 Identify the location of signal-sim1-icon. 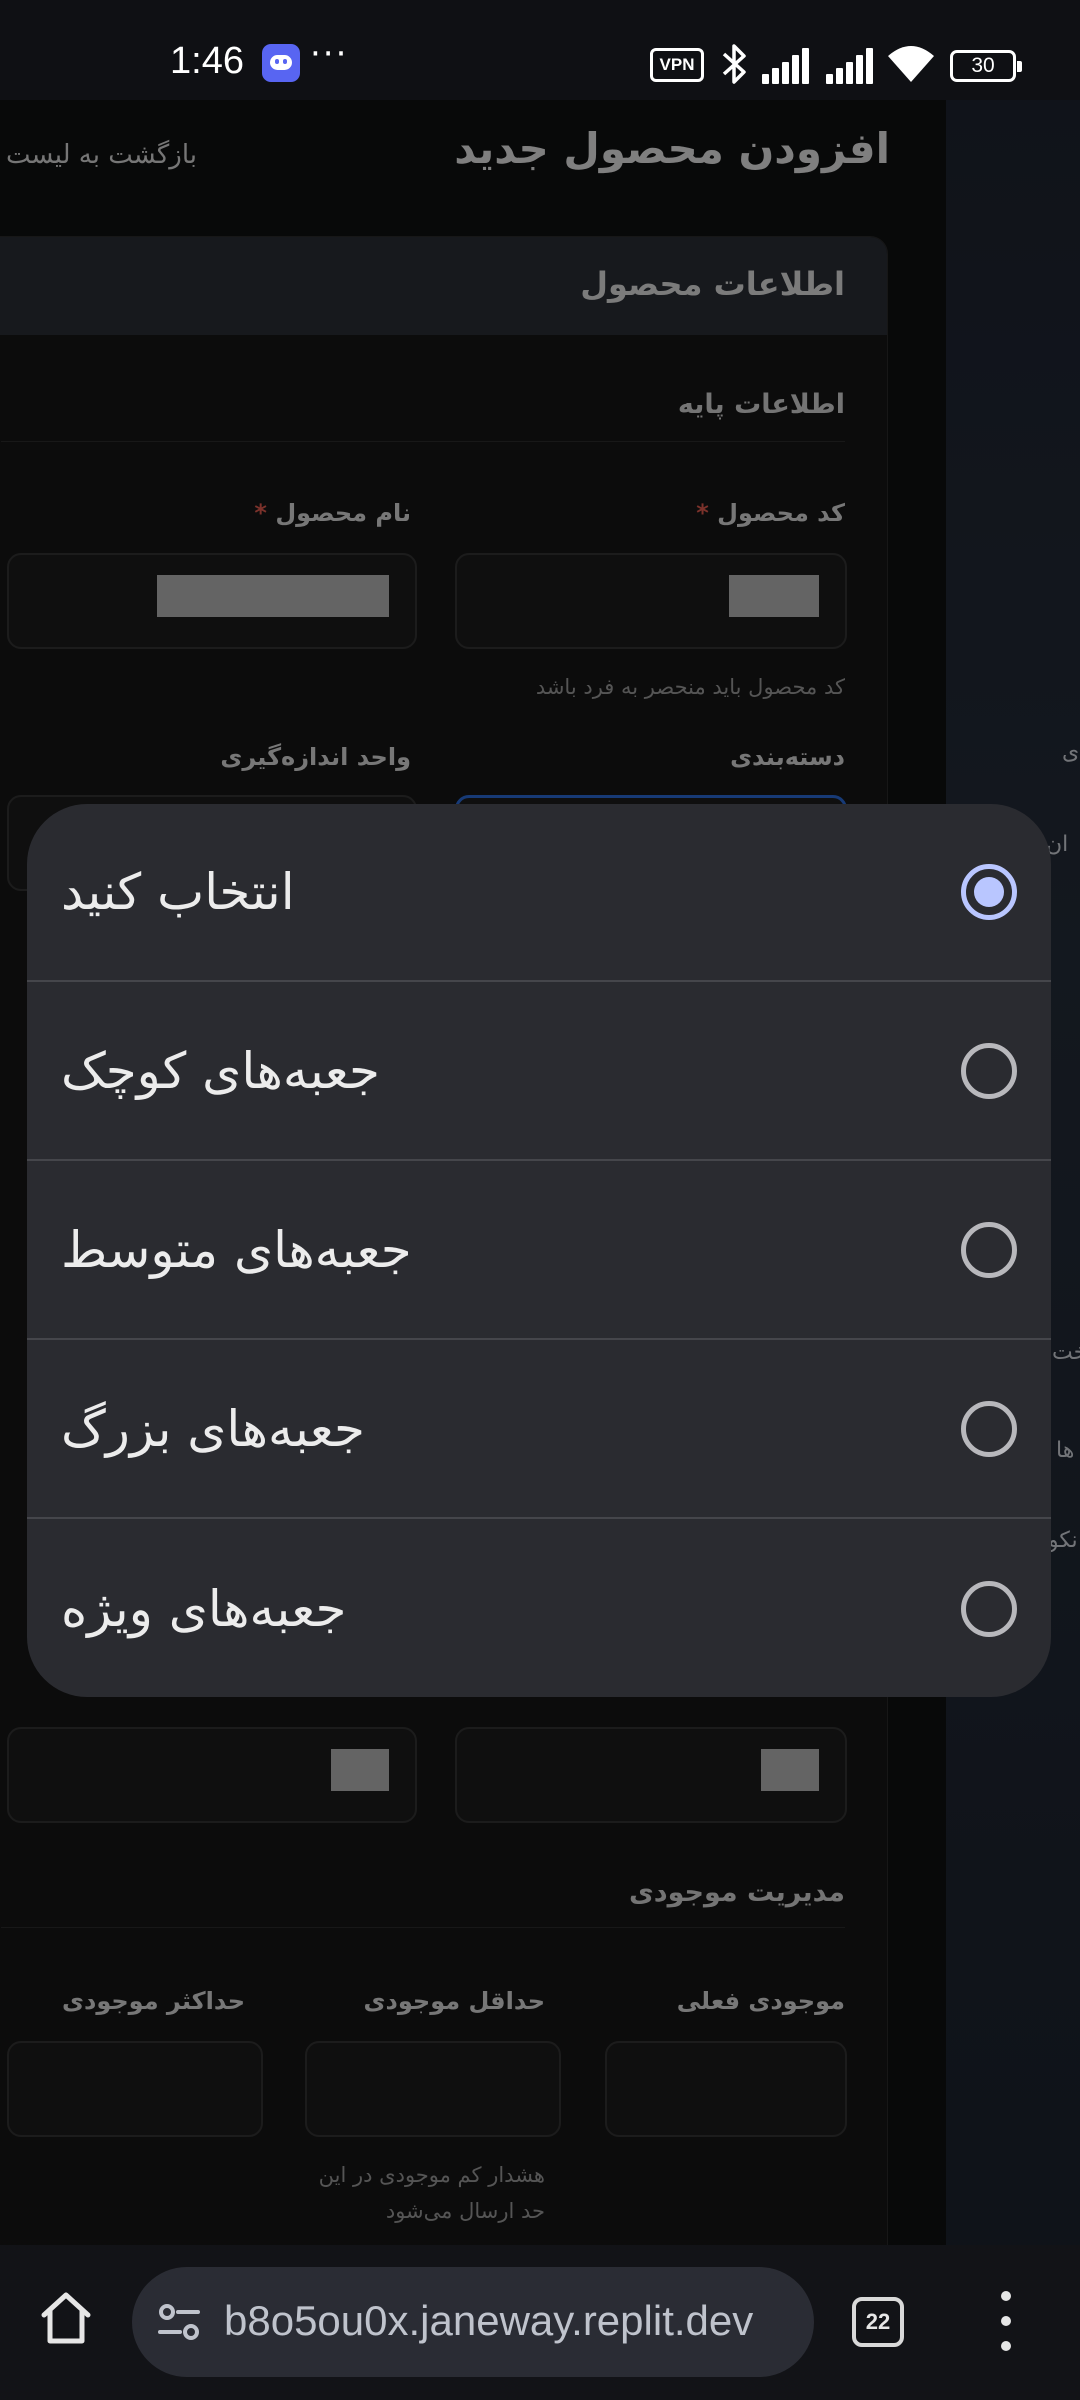
(788, 66).